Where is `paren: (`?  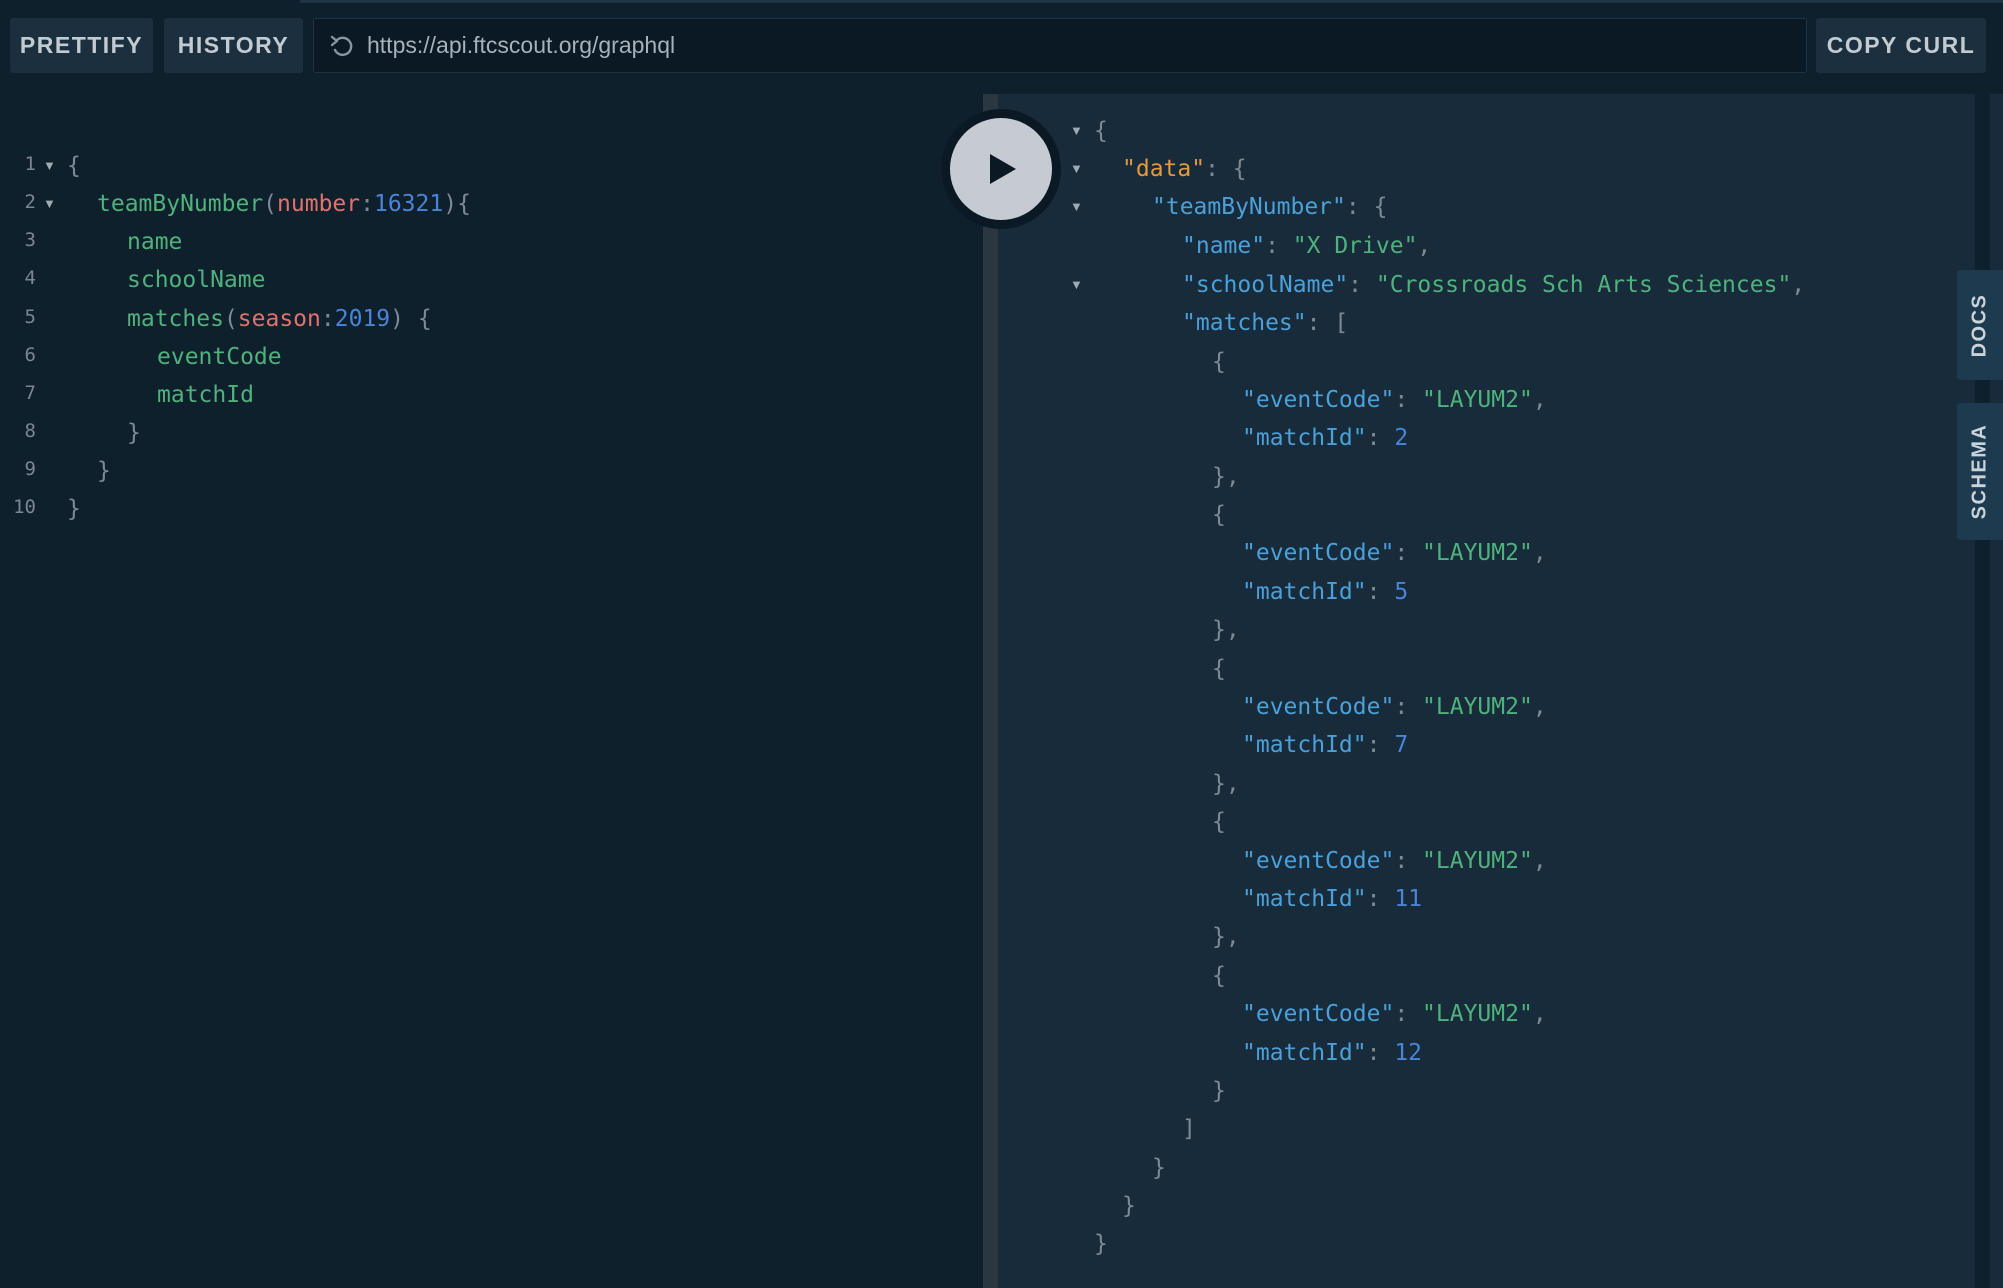 paren: ( is located at coordinates (230, 319).